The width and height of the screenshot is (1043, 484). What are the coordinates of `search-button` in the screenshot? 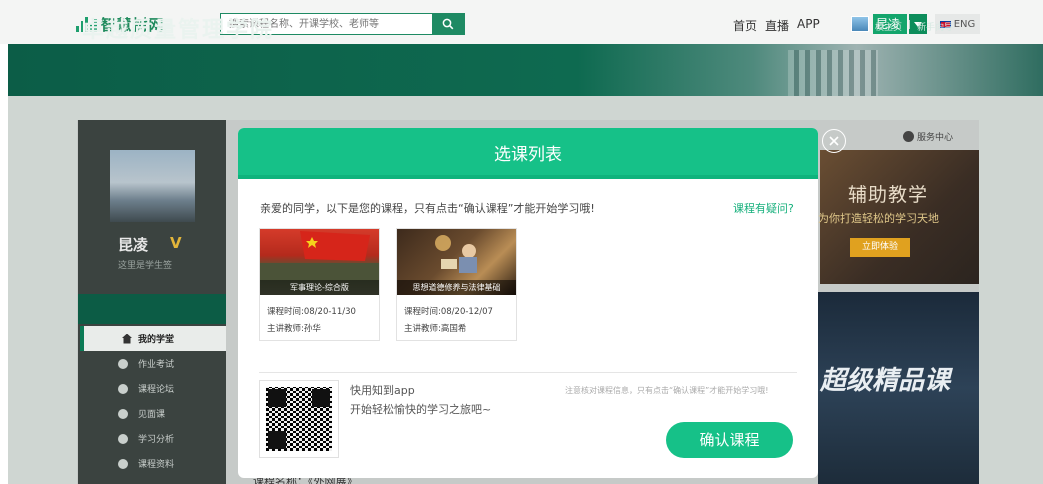 It's located at (448, 24).